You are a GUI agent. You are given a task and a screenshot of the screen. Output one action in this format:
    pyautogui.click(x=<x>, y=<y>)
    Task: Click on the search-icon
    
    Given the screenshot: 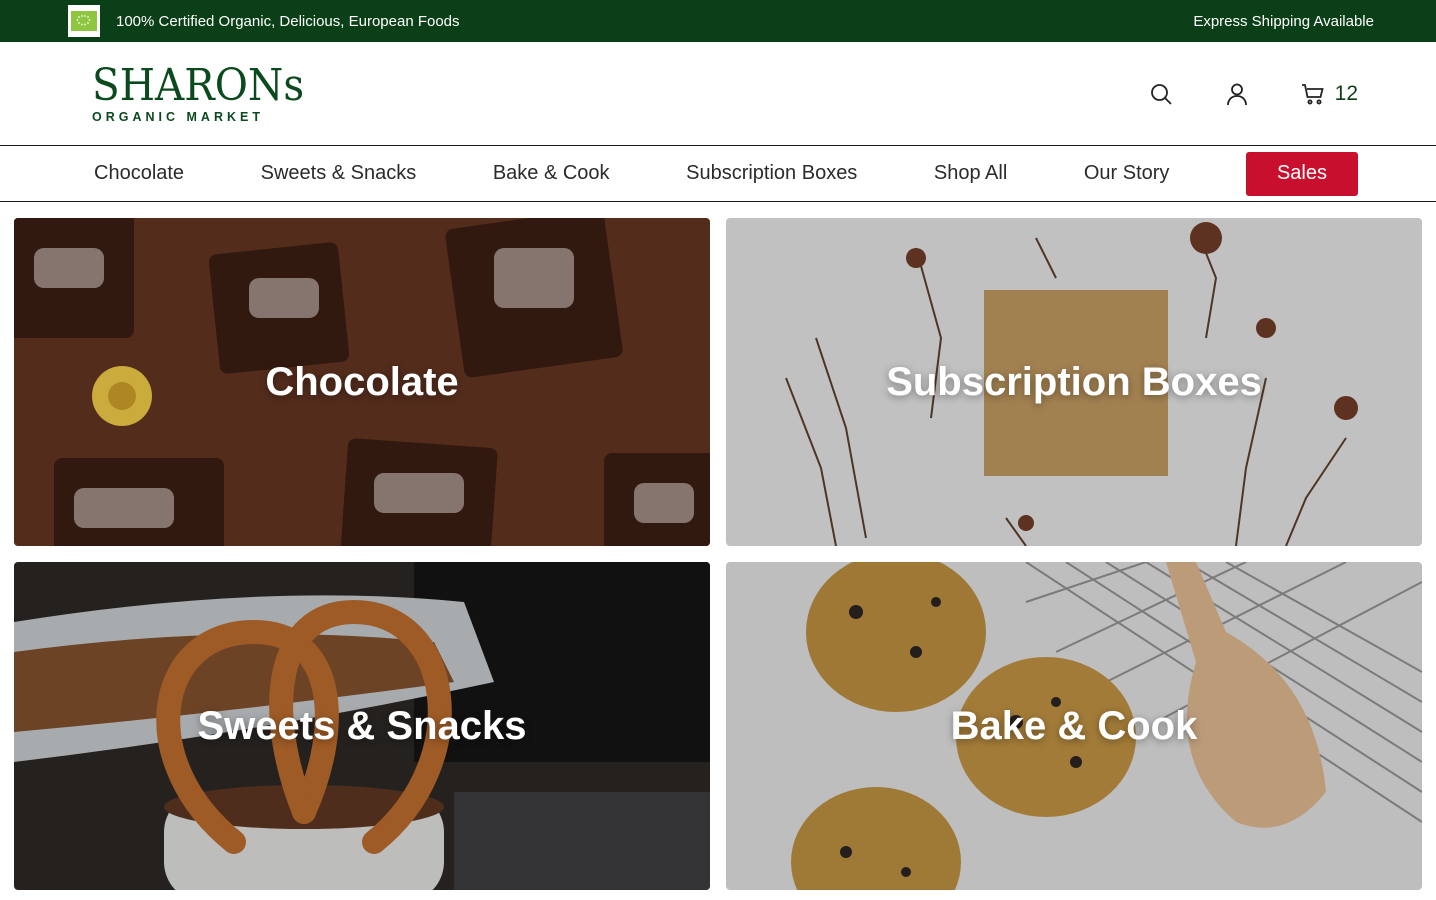 What is the action you would take?
    pyautogui.click(x=1161, y=94)
    